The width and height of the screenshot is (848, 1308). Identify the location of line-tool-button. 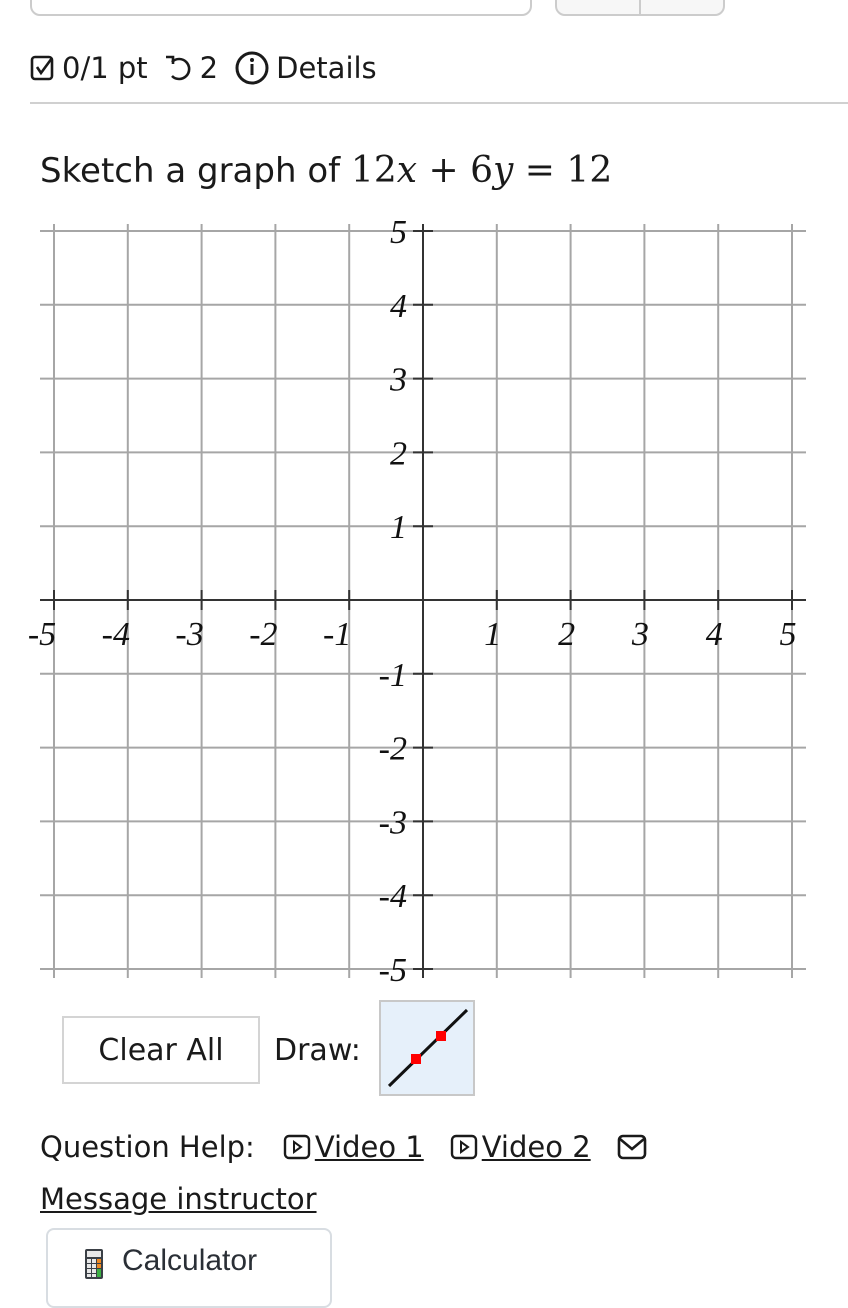
(426, 1048).